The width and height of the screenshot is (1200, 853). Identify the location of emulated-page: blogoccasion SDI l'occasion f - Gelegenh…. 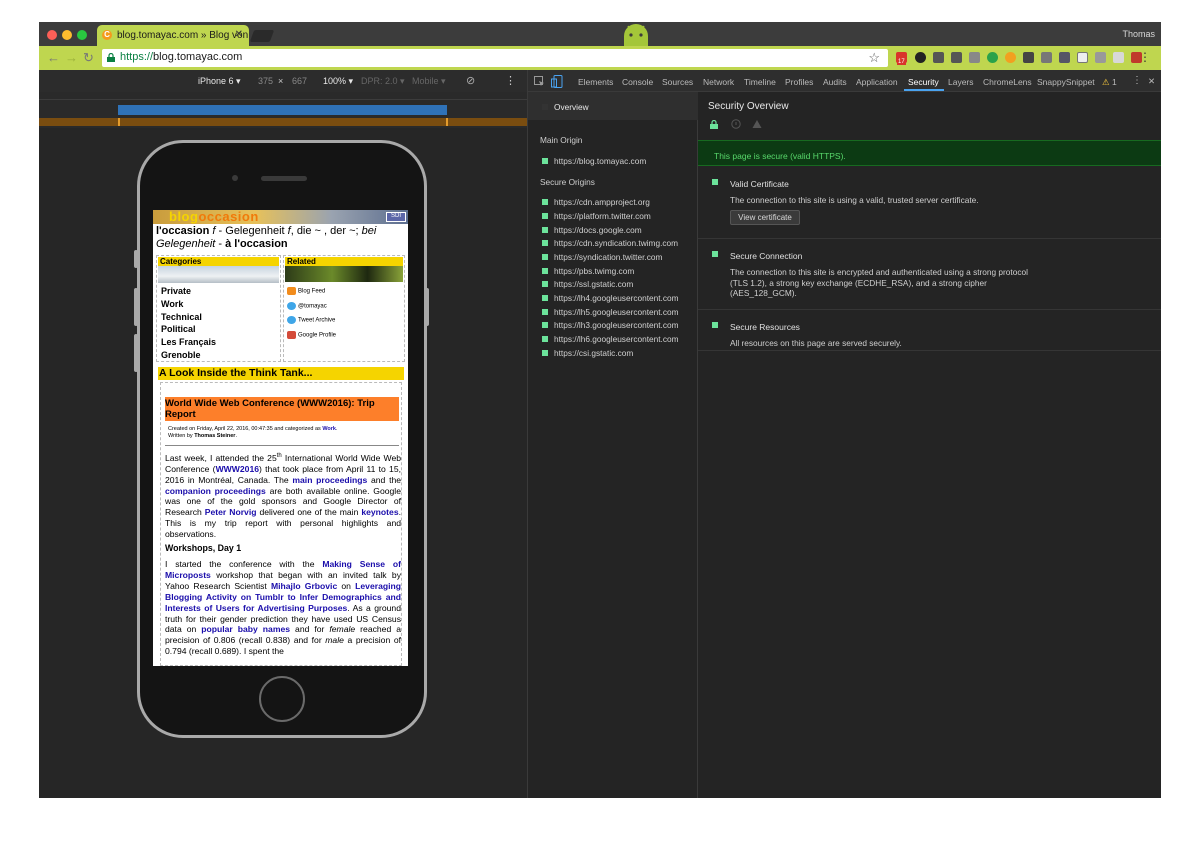
(280, 438).